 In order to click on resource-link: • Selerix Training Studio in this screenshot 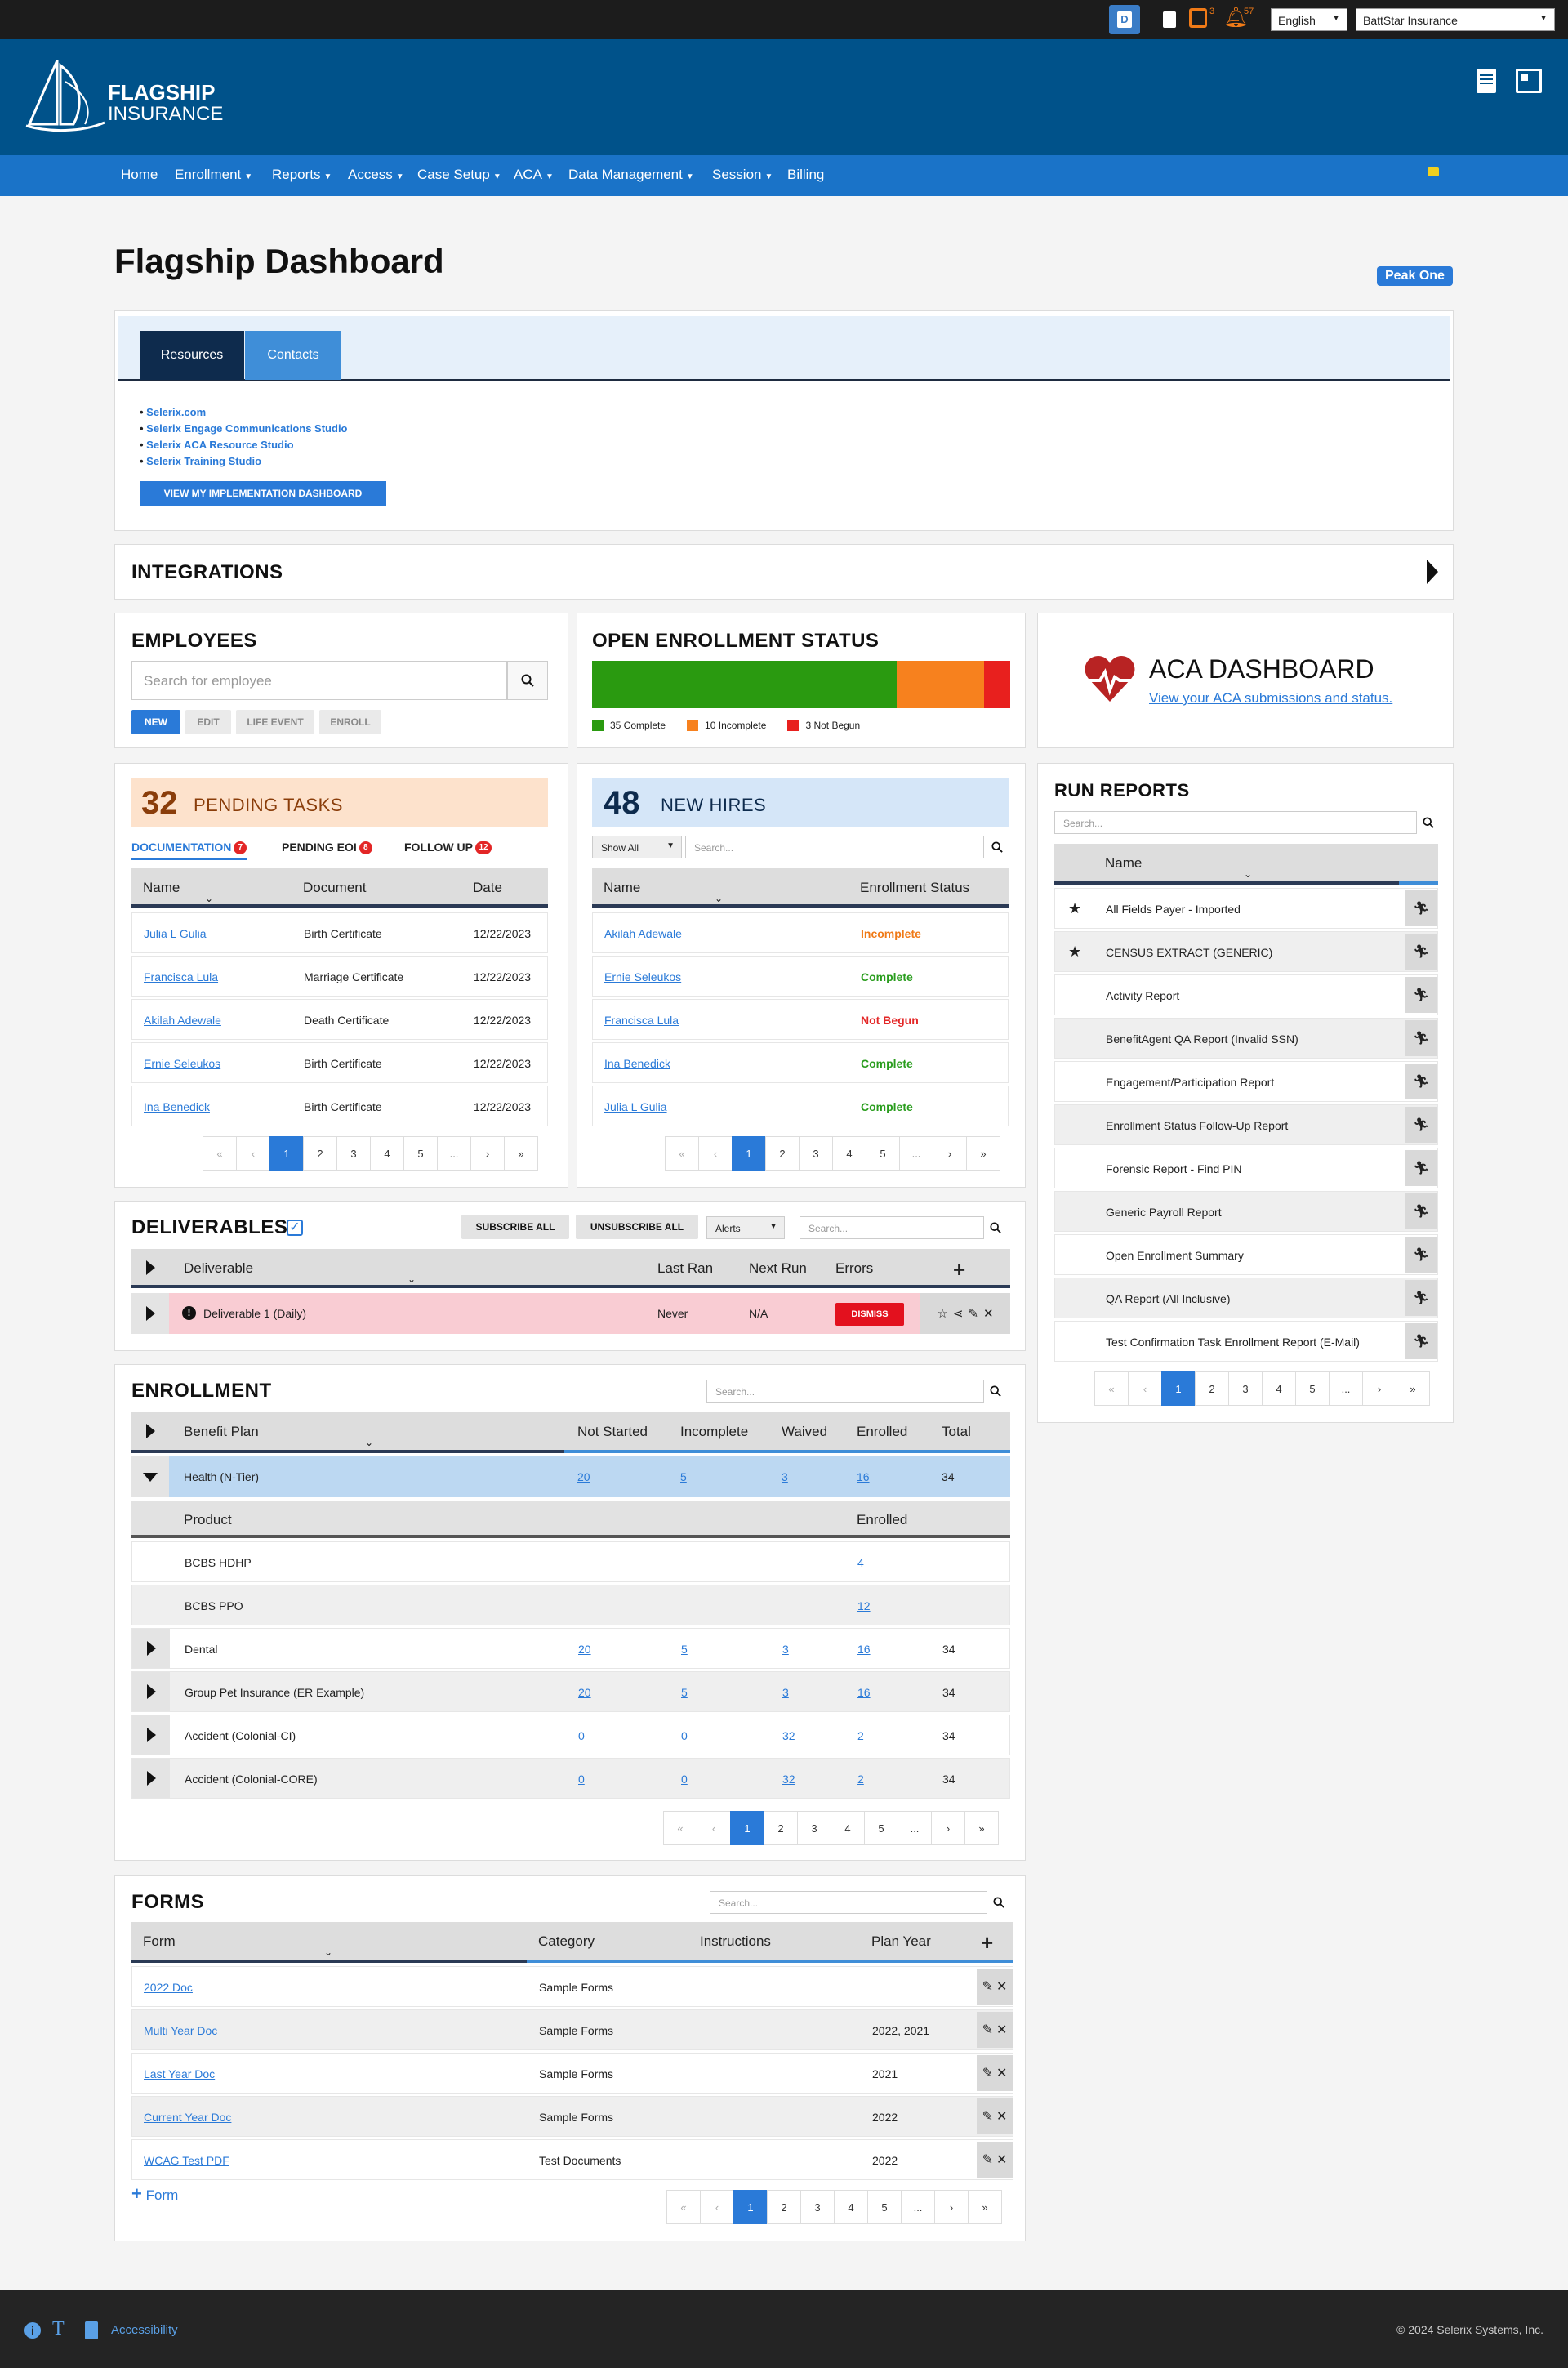, I will do `click(244, 461)`.